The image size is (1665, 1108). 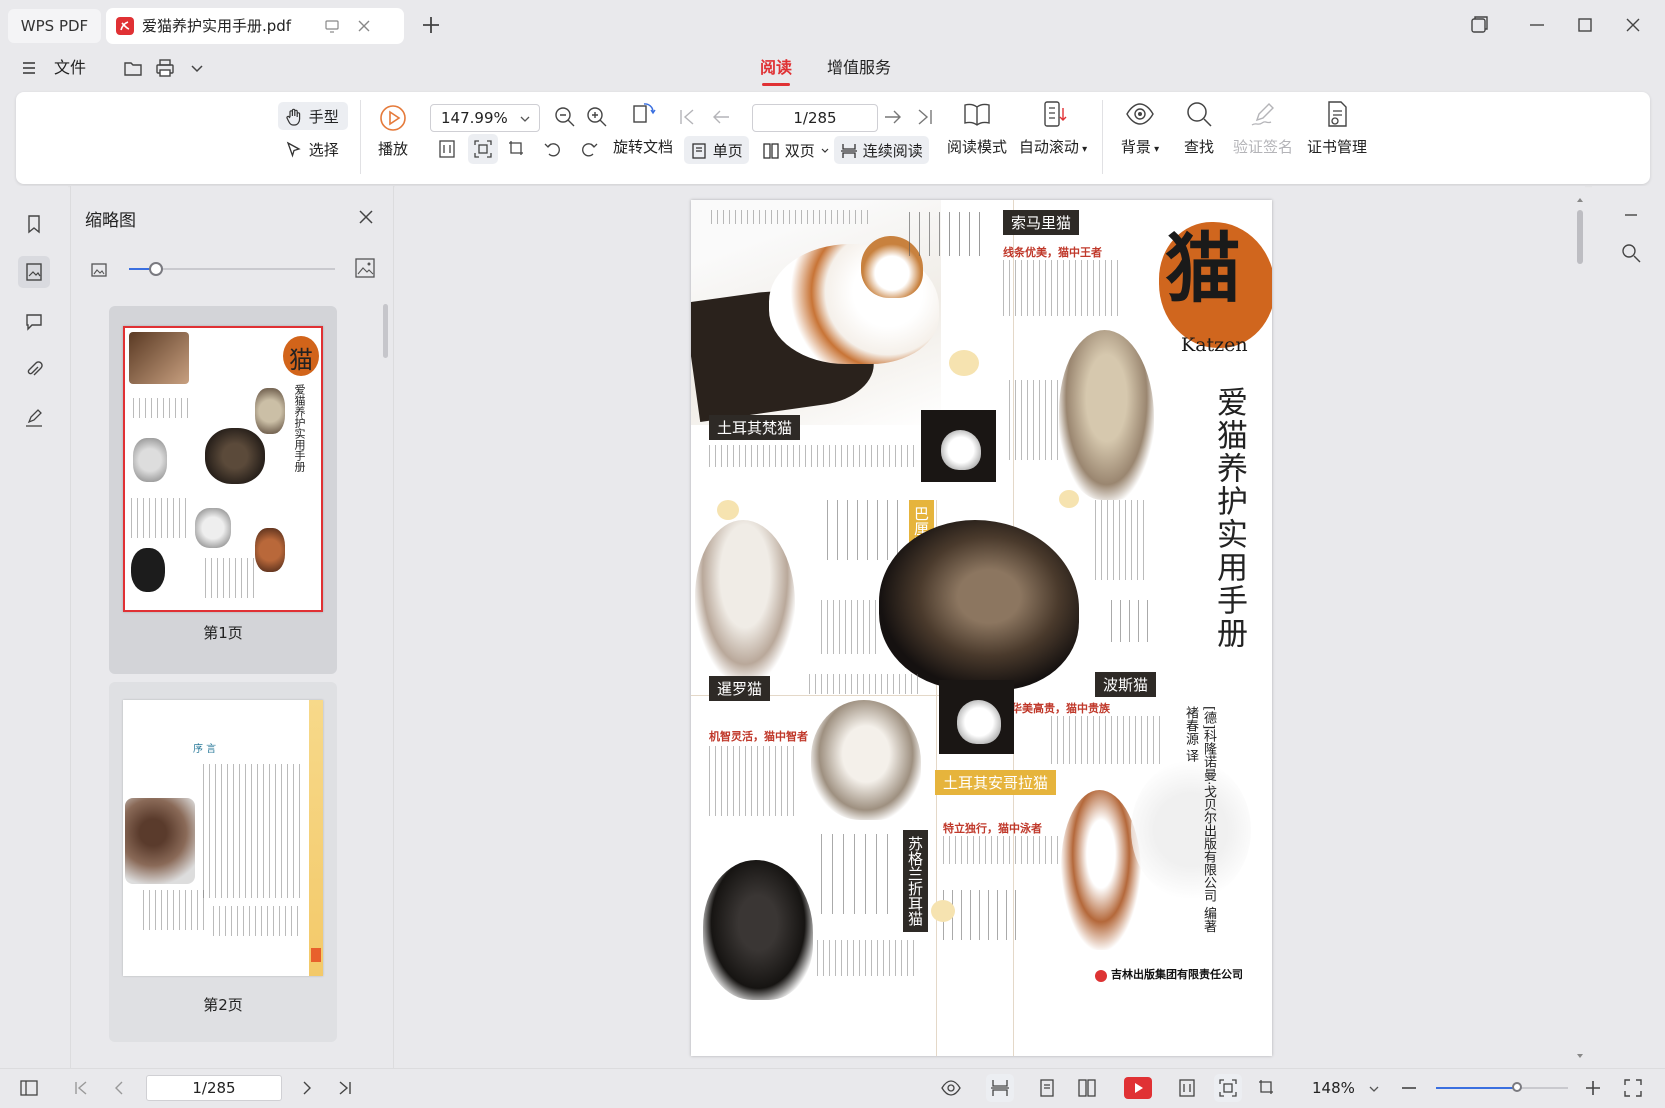 What do you see at coordinates (867, 958) in the screenshot?
I see `stats-text` at bounding box center [867, 958].